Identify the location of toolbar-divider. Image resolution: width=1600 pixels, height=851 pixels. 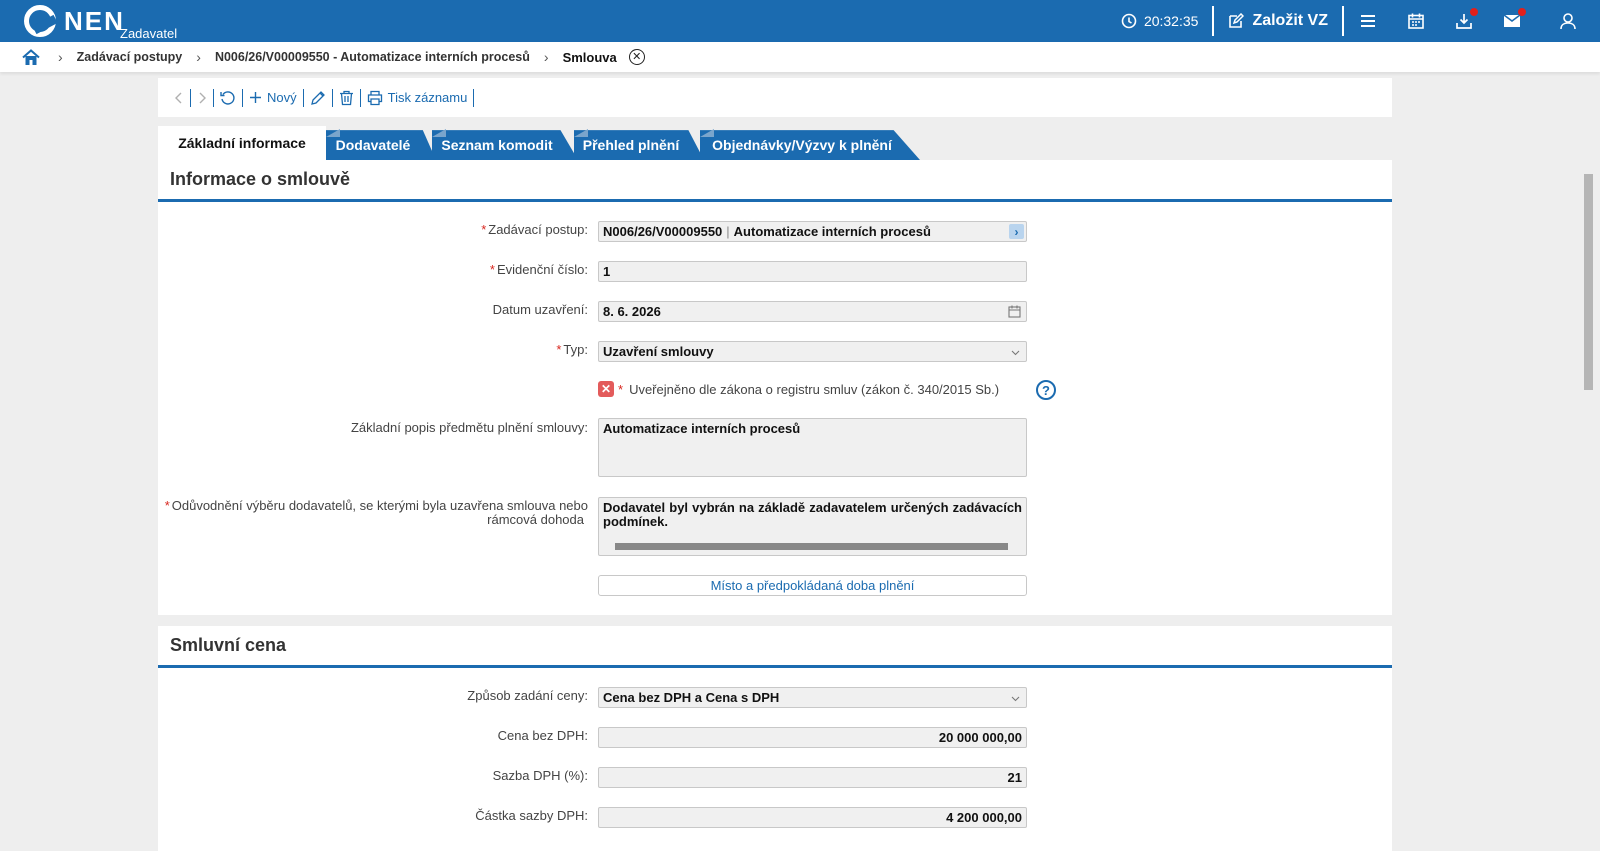
(474, 97).